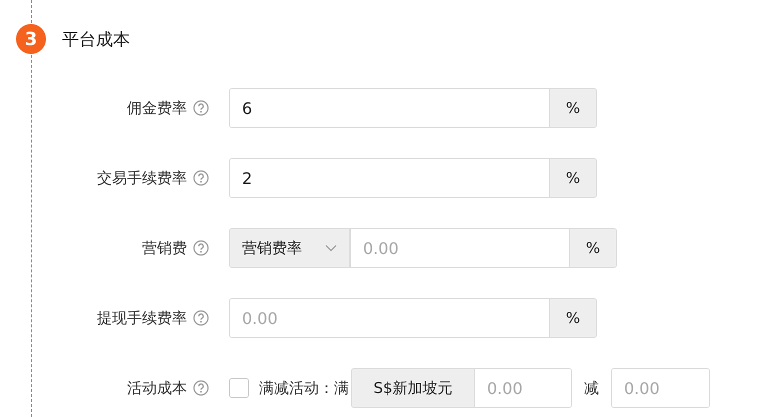  Describe the element at coordinates (523, 388) in the screenshot. I see `threshold-field: 0.00` at that location.